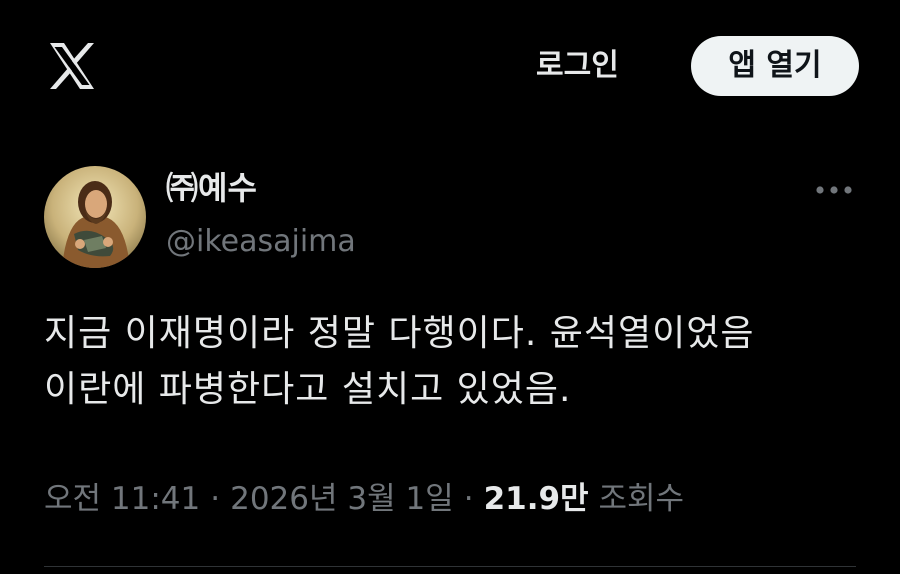 This screenshot has height=574, width=900. Describe the element at coordinates (641, 499) in the screenshot. I see `views-label: 조회수` at that location.